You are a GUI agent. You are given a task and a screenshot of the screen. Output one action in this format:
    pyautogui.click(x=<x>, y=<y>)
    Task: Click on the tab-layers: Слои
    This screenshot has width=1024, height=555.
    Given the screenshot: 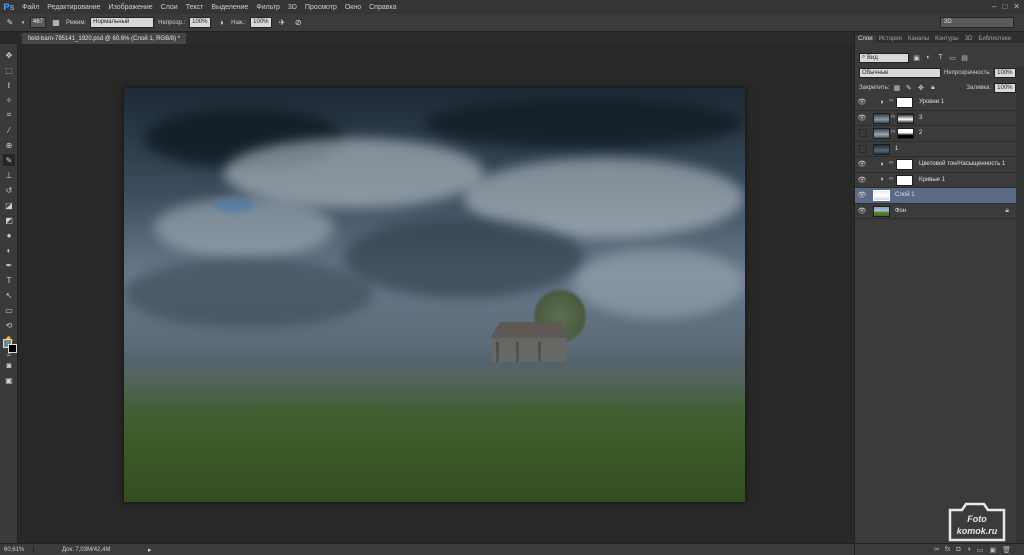 What is the action you would take?
    pyautogui.click(x=865, y=39)
    